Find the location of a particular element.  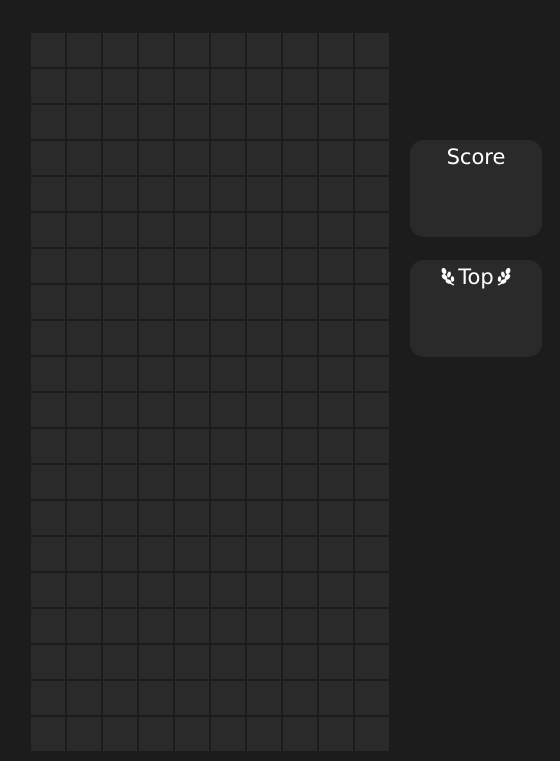

laurel-left-icon is located at coordinates (448, 277).